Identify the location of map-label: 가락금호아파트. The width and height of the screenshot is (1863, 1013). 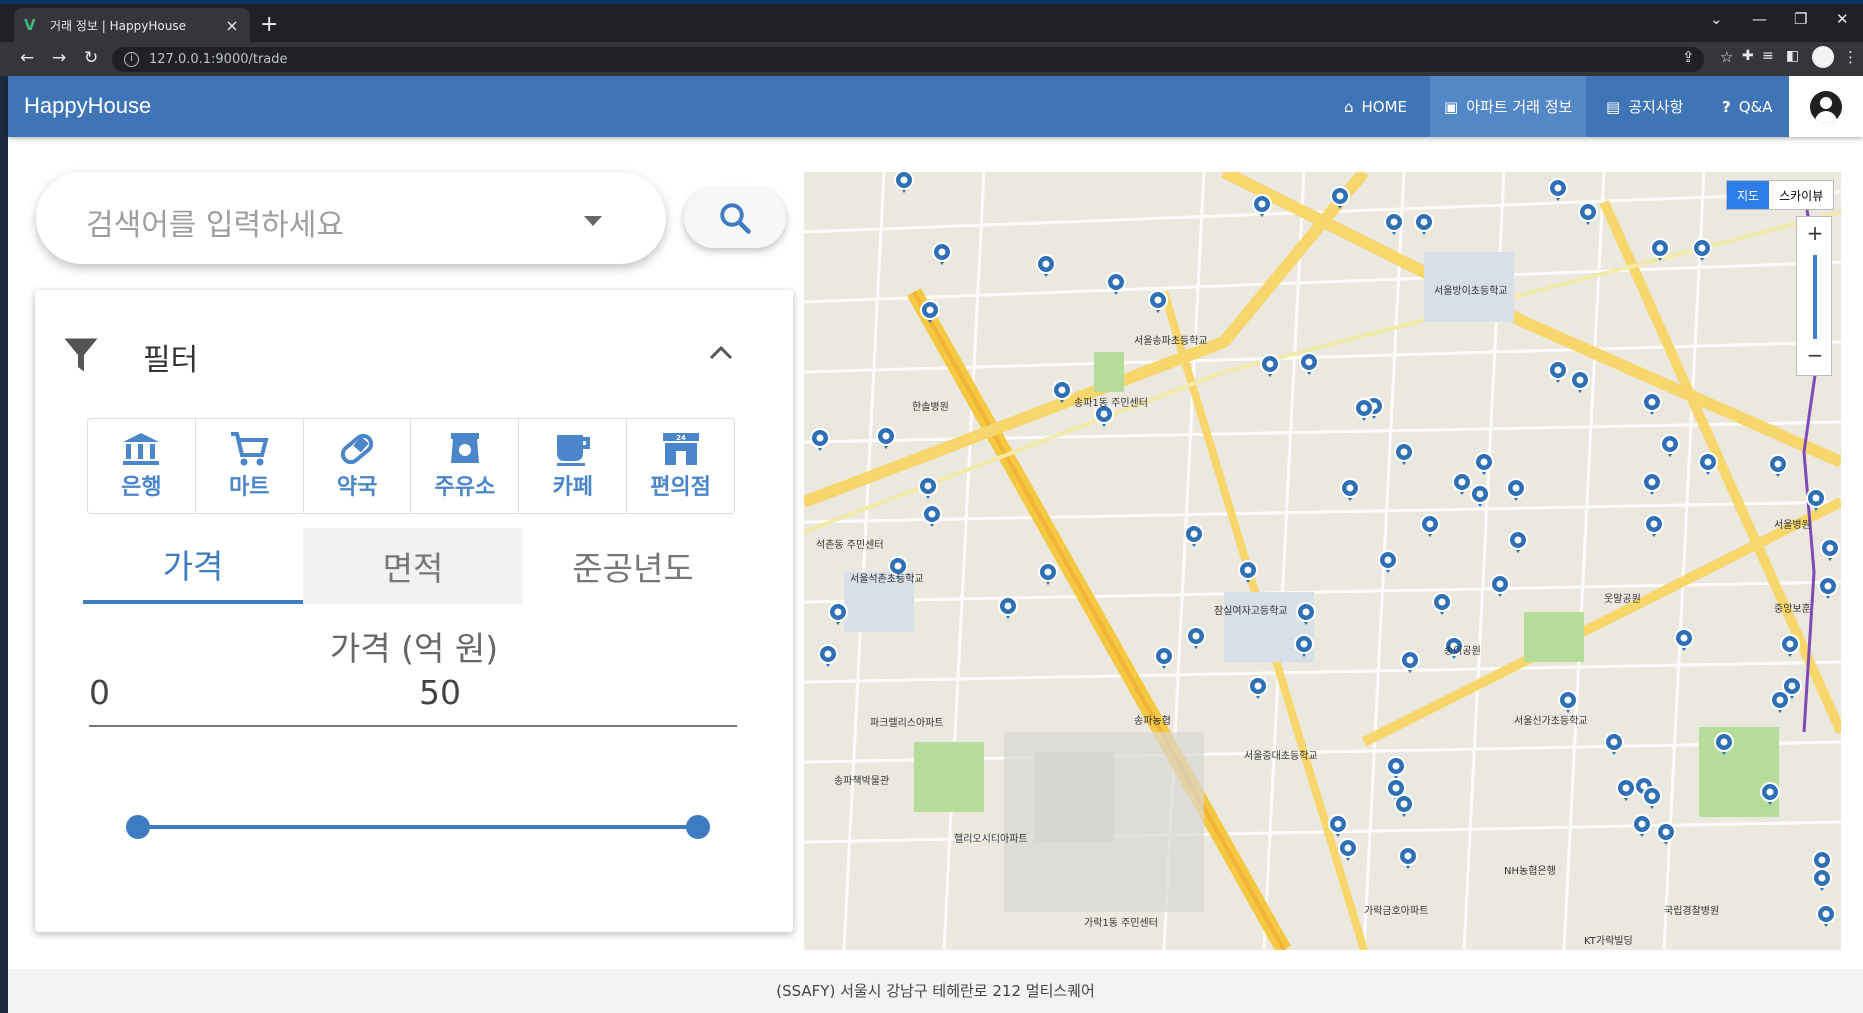
(1396, 911).